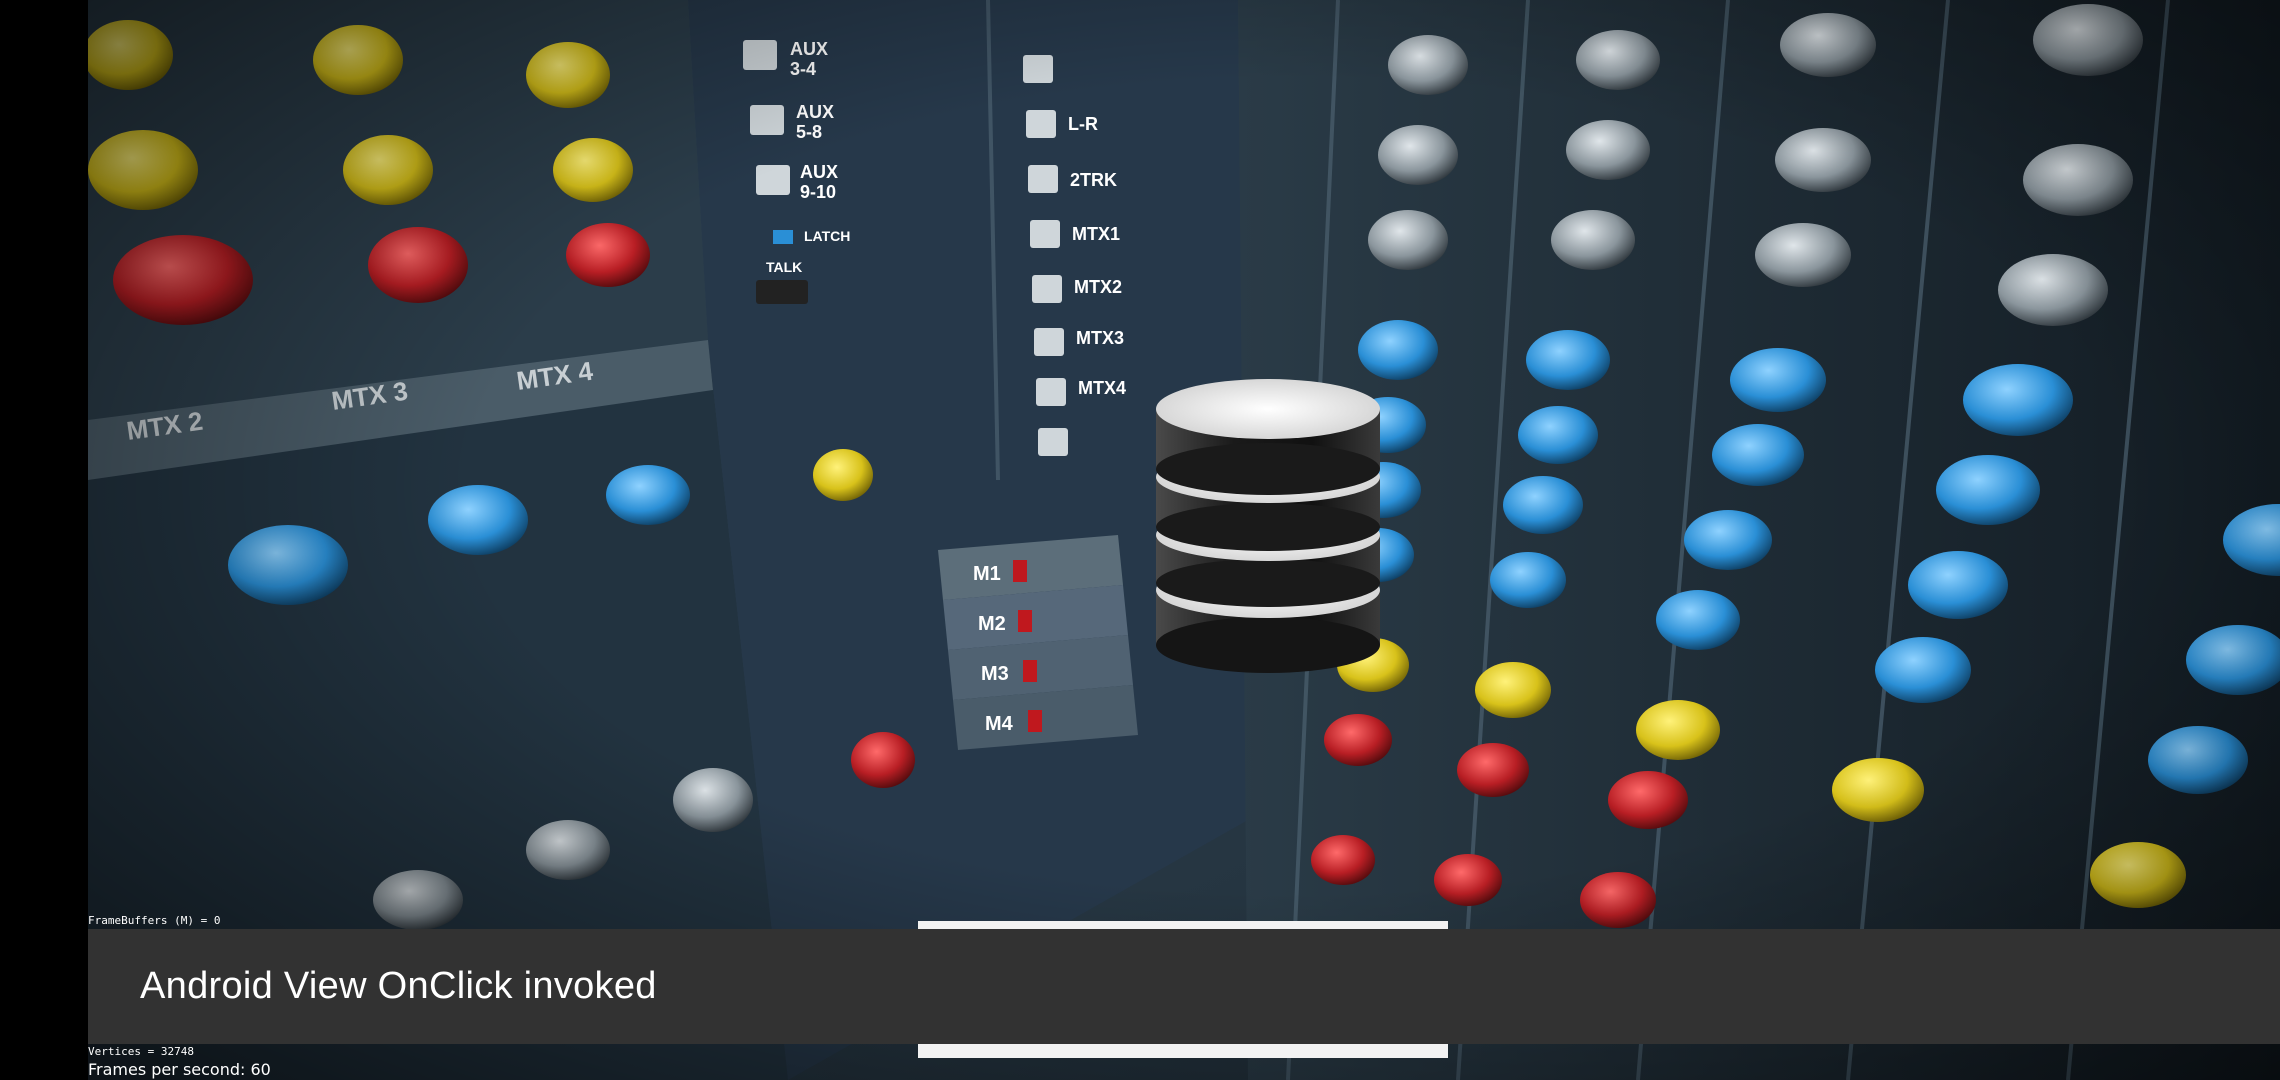 The image size is (2280, 1080). I want to click on vertices-debug-text: Vertices = 32748, so click(141, 1051).